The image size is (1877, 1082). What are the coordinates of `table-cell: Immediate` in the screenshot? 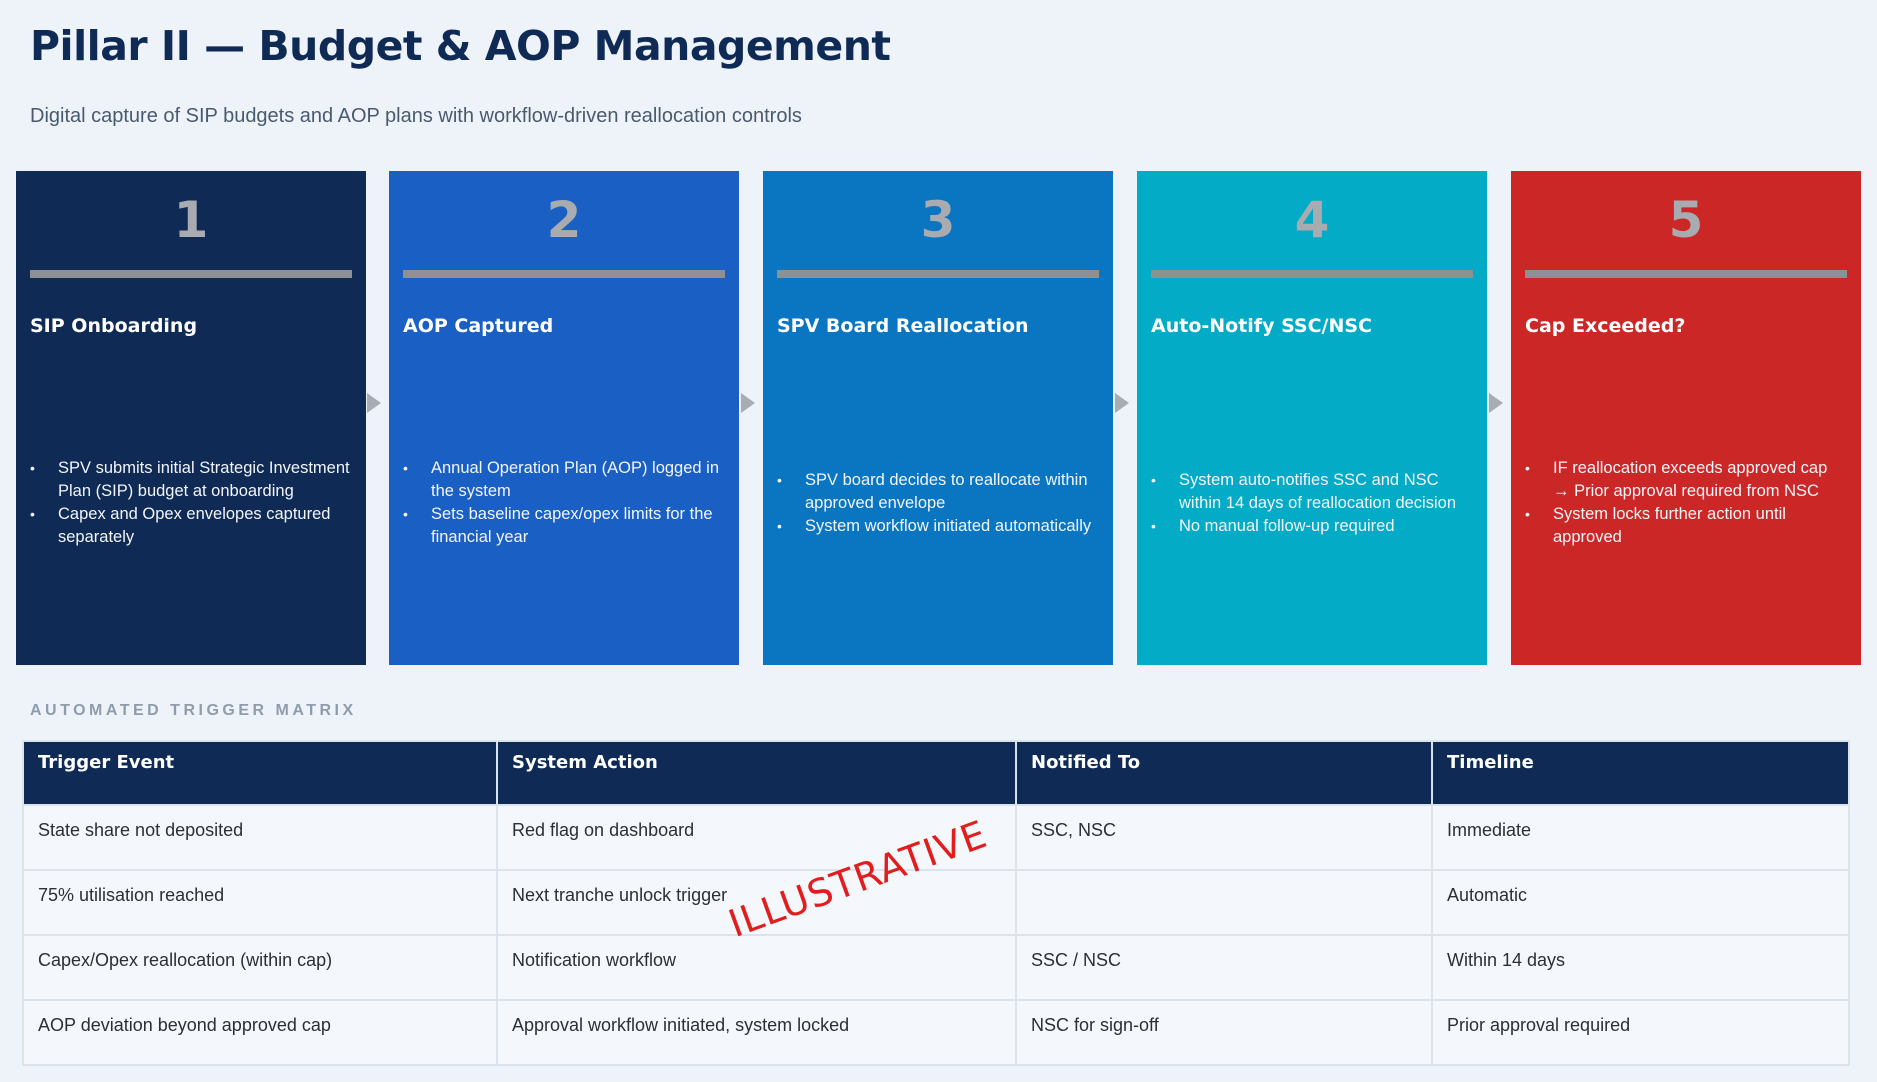 It's located at (1640, 837).